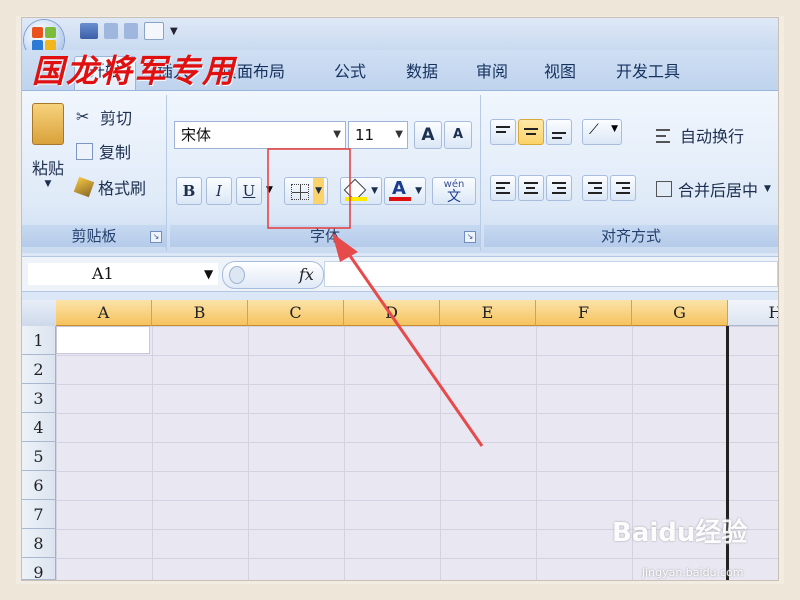  Describe the element at coordinates (84, 187) in the screenshot. I see `brush-icon` at that location.